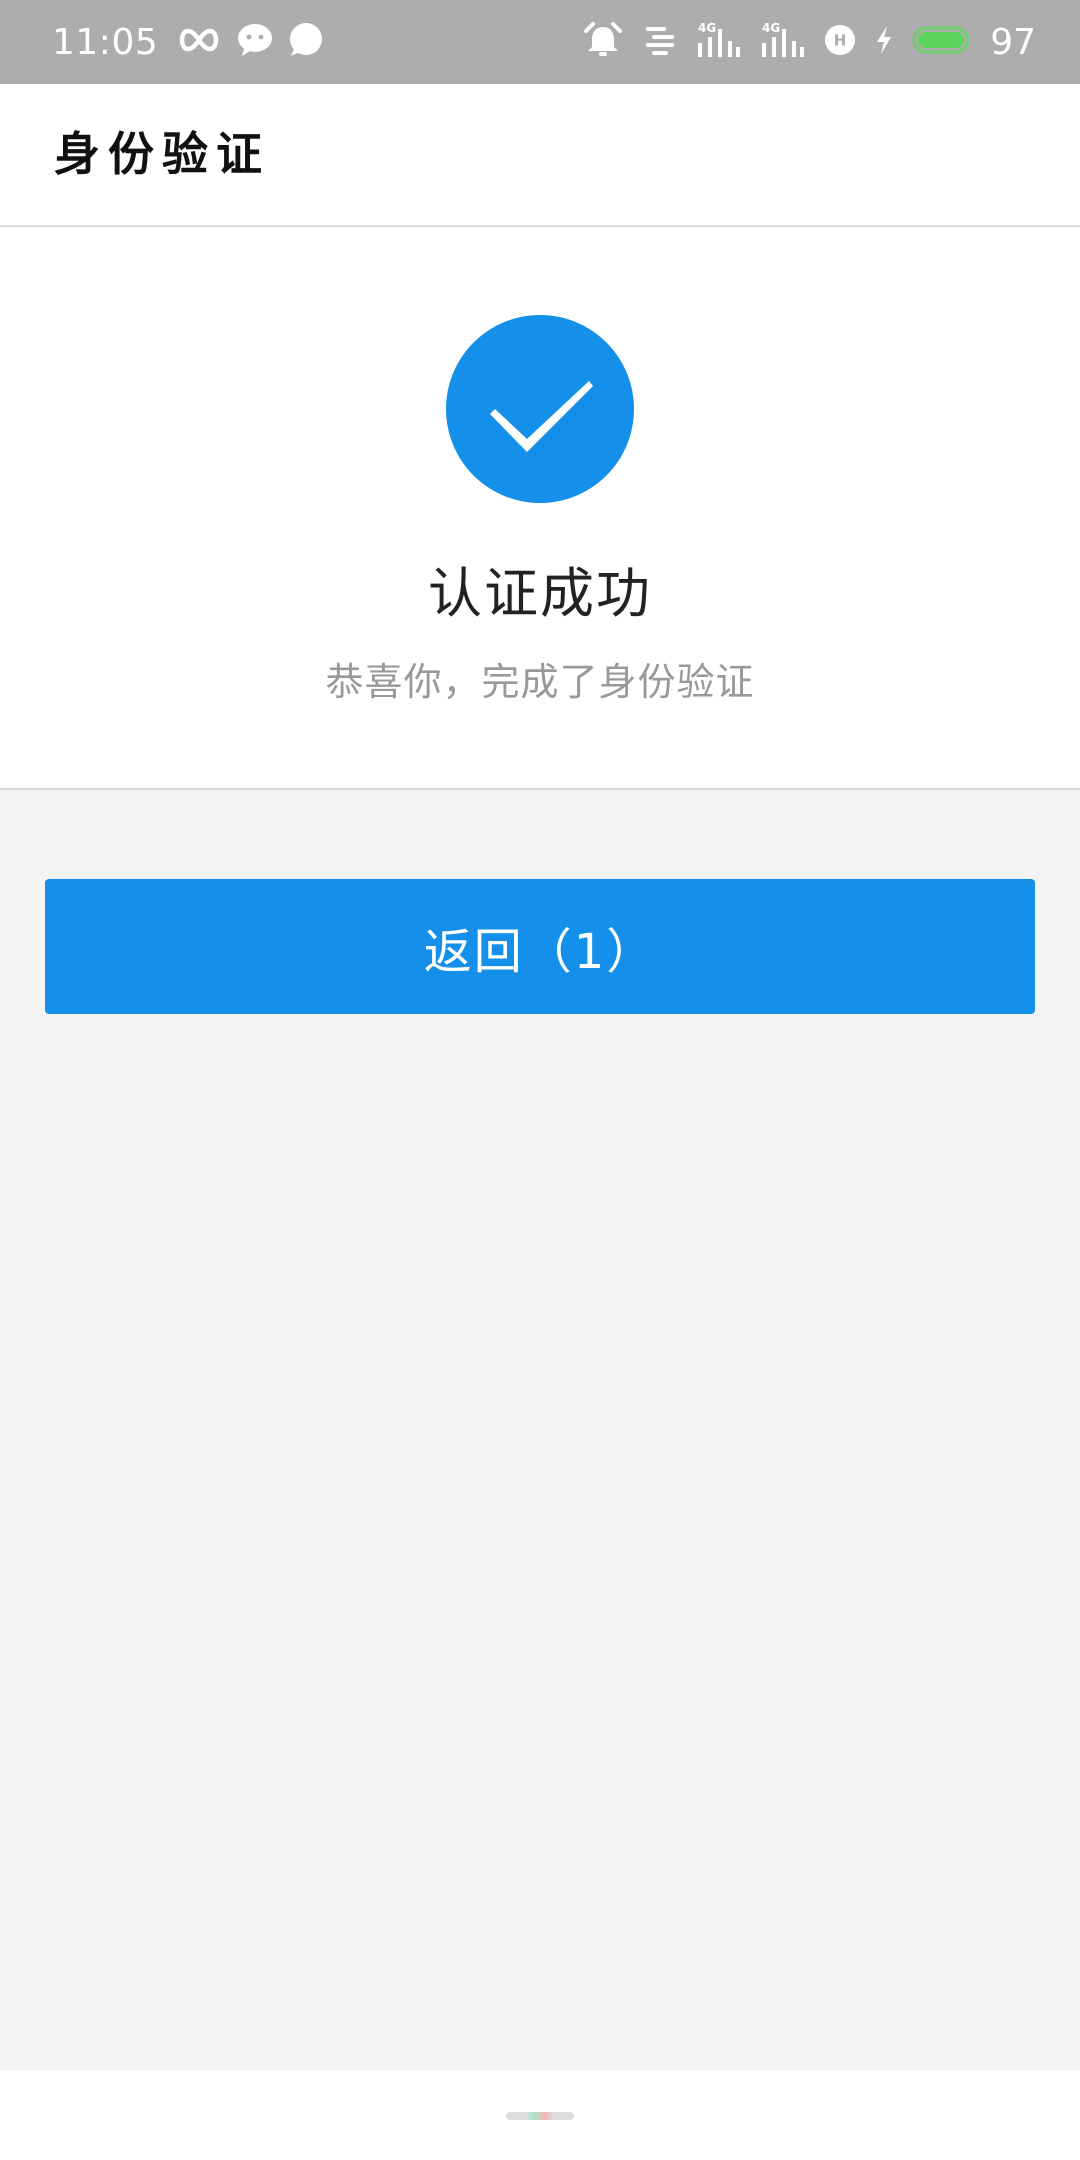 Image resolution: width=1080 pixels, height=2160 pixels. What do you see at coordinates (884, 42) in the screenshot?
I see `charging-icon` at bounding box center [884, 42].